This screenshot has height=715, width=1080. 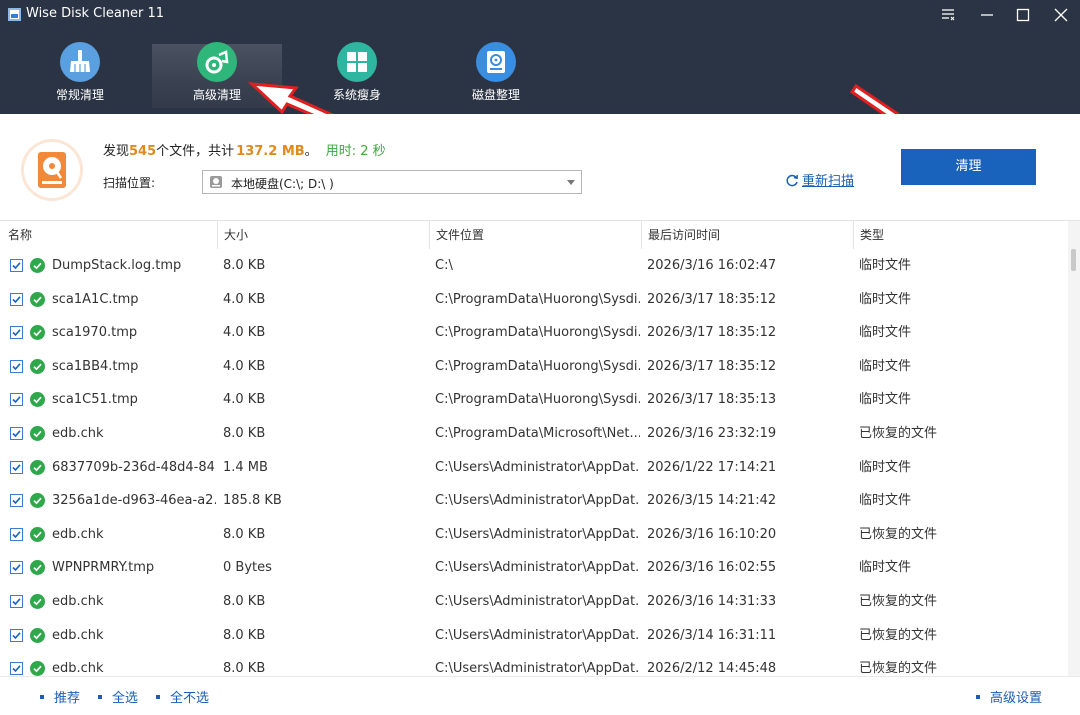 I want to click on broom-icon, so click(x=80, y=62).